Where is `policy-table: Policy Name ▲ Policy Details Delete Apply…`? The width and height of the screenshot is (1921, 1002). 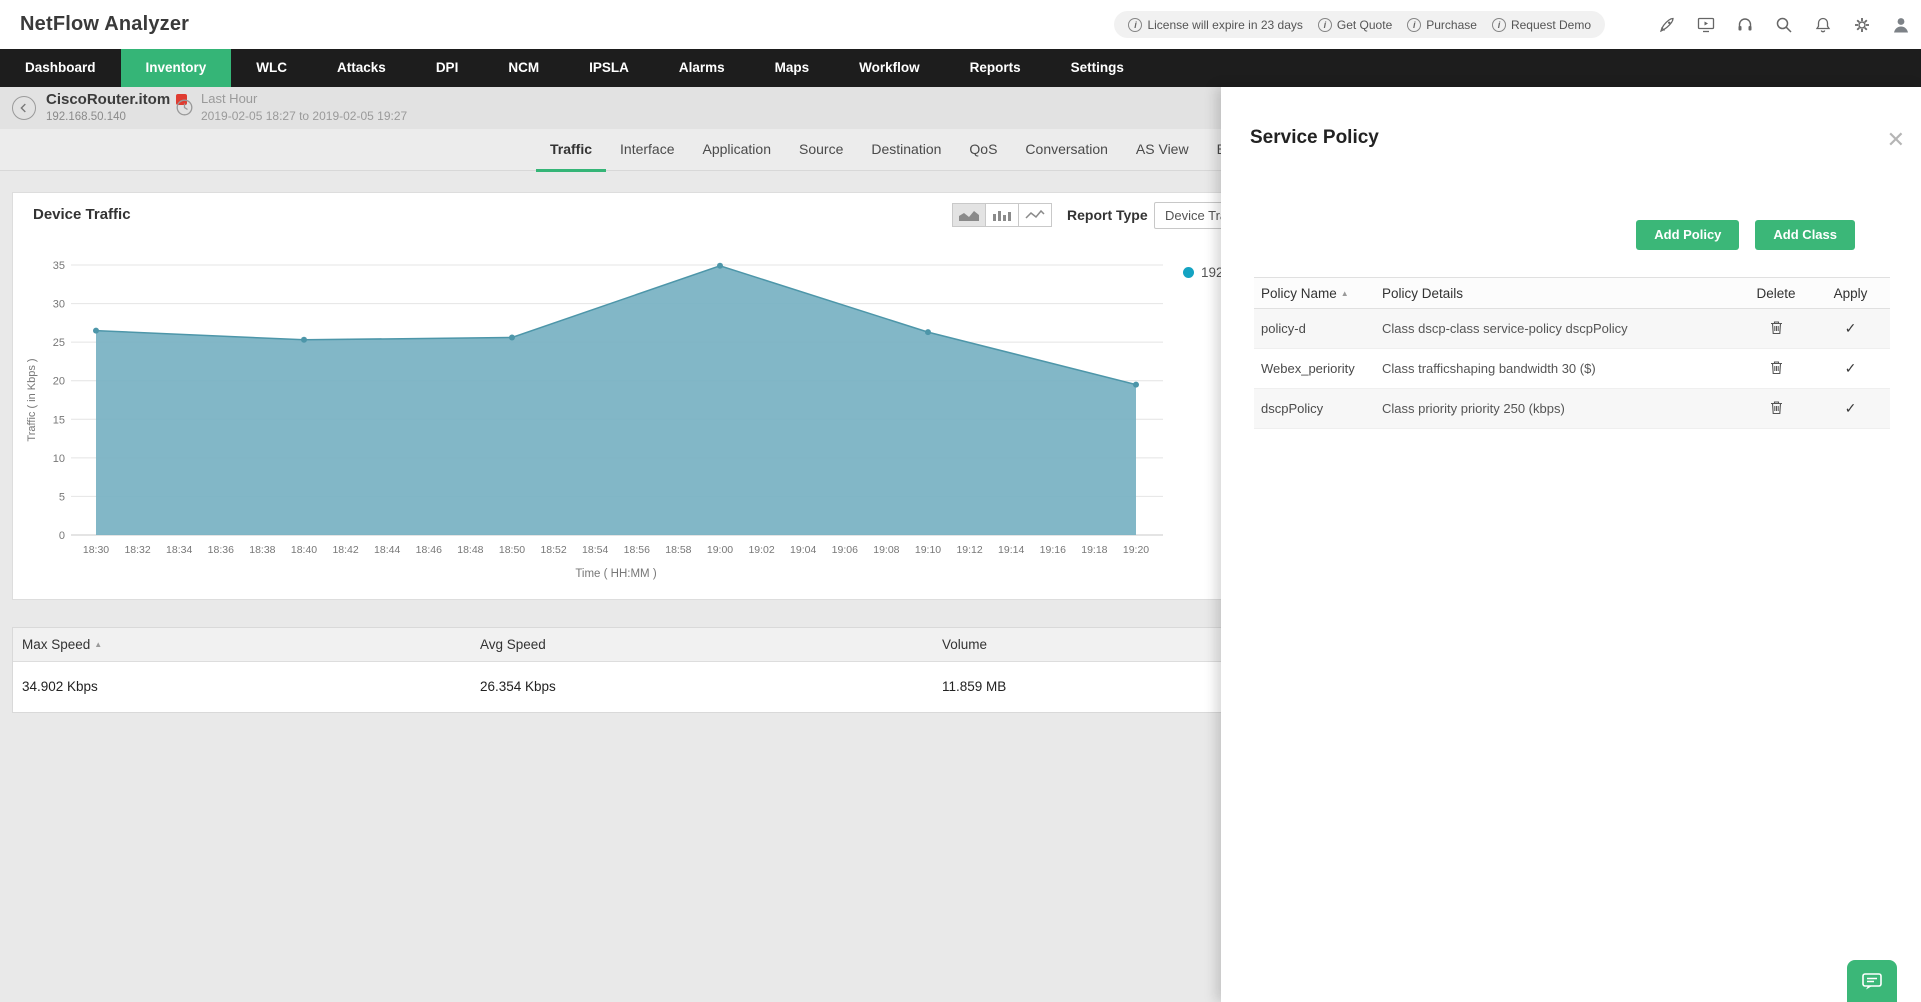
policy-table: Policy Name ▲ Policy Details Delete Apply… is located at coordinates (1572, 353).